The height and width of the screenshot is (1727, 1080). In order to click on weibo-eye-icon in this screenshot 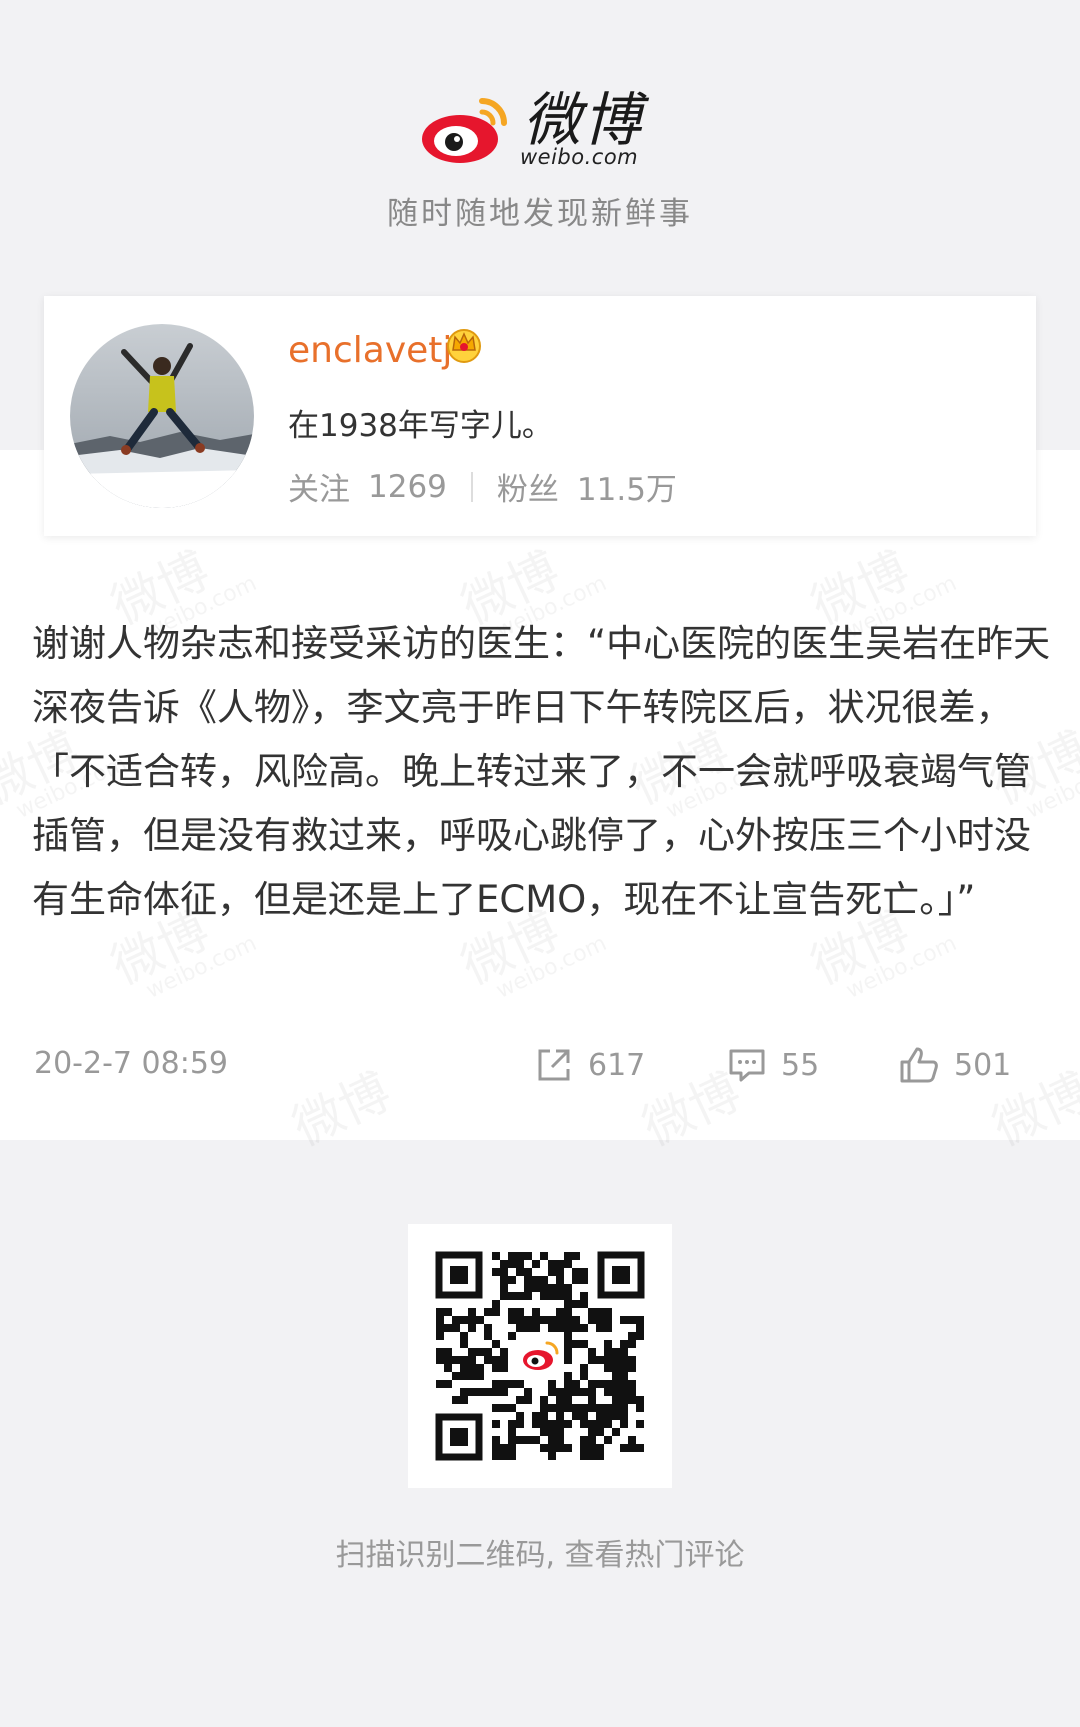, I will do `click(464, 130)`.